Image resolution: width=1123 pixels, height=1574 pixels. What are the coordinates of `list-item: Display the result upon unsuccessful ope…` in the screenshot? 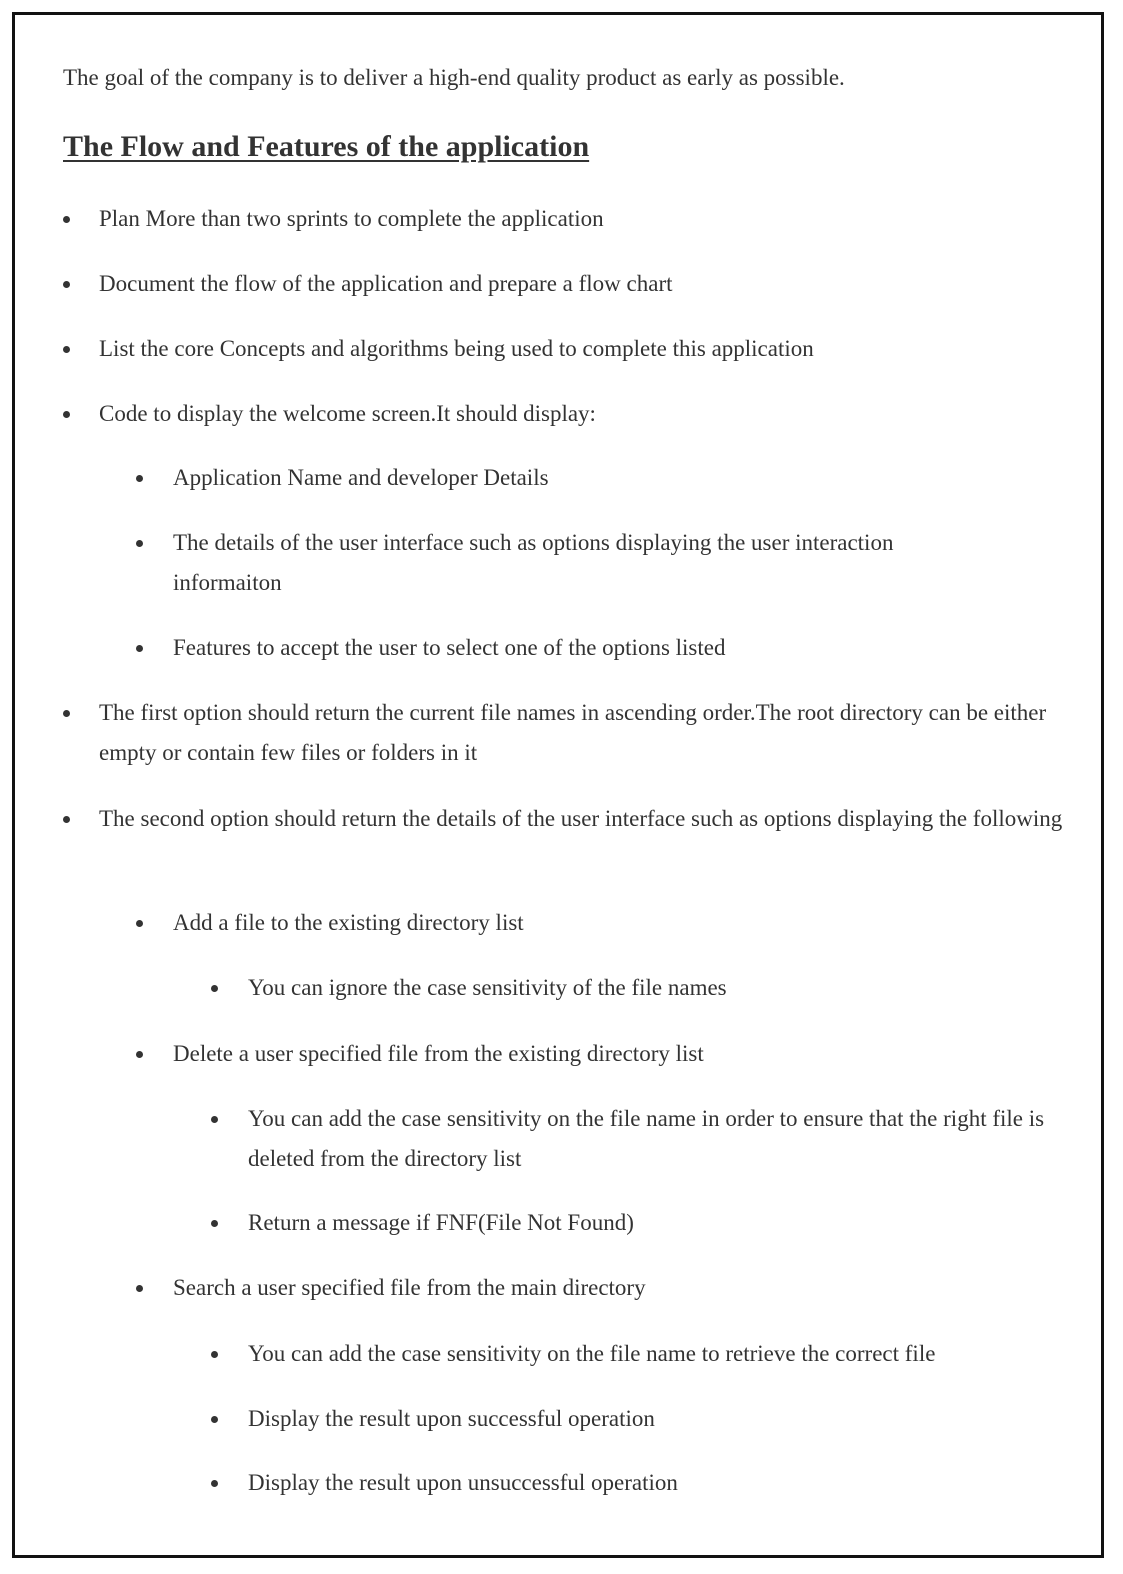 It's located at (637, 1483).